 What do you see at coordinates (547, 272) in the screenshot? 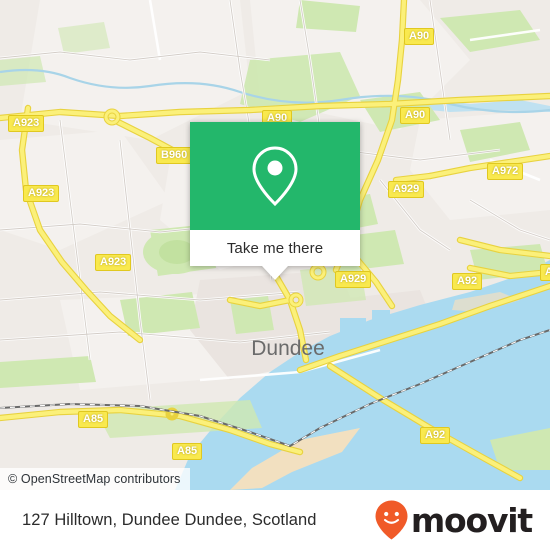
I see `road-shield-label: A93` at bounding box center [547, 272].